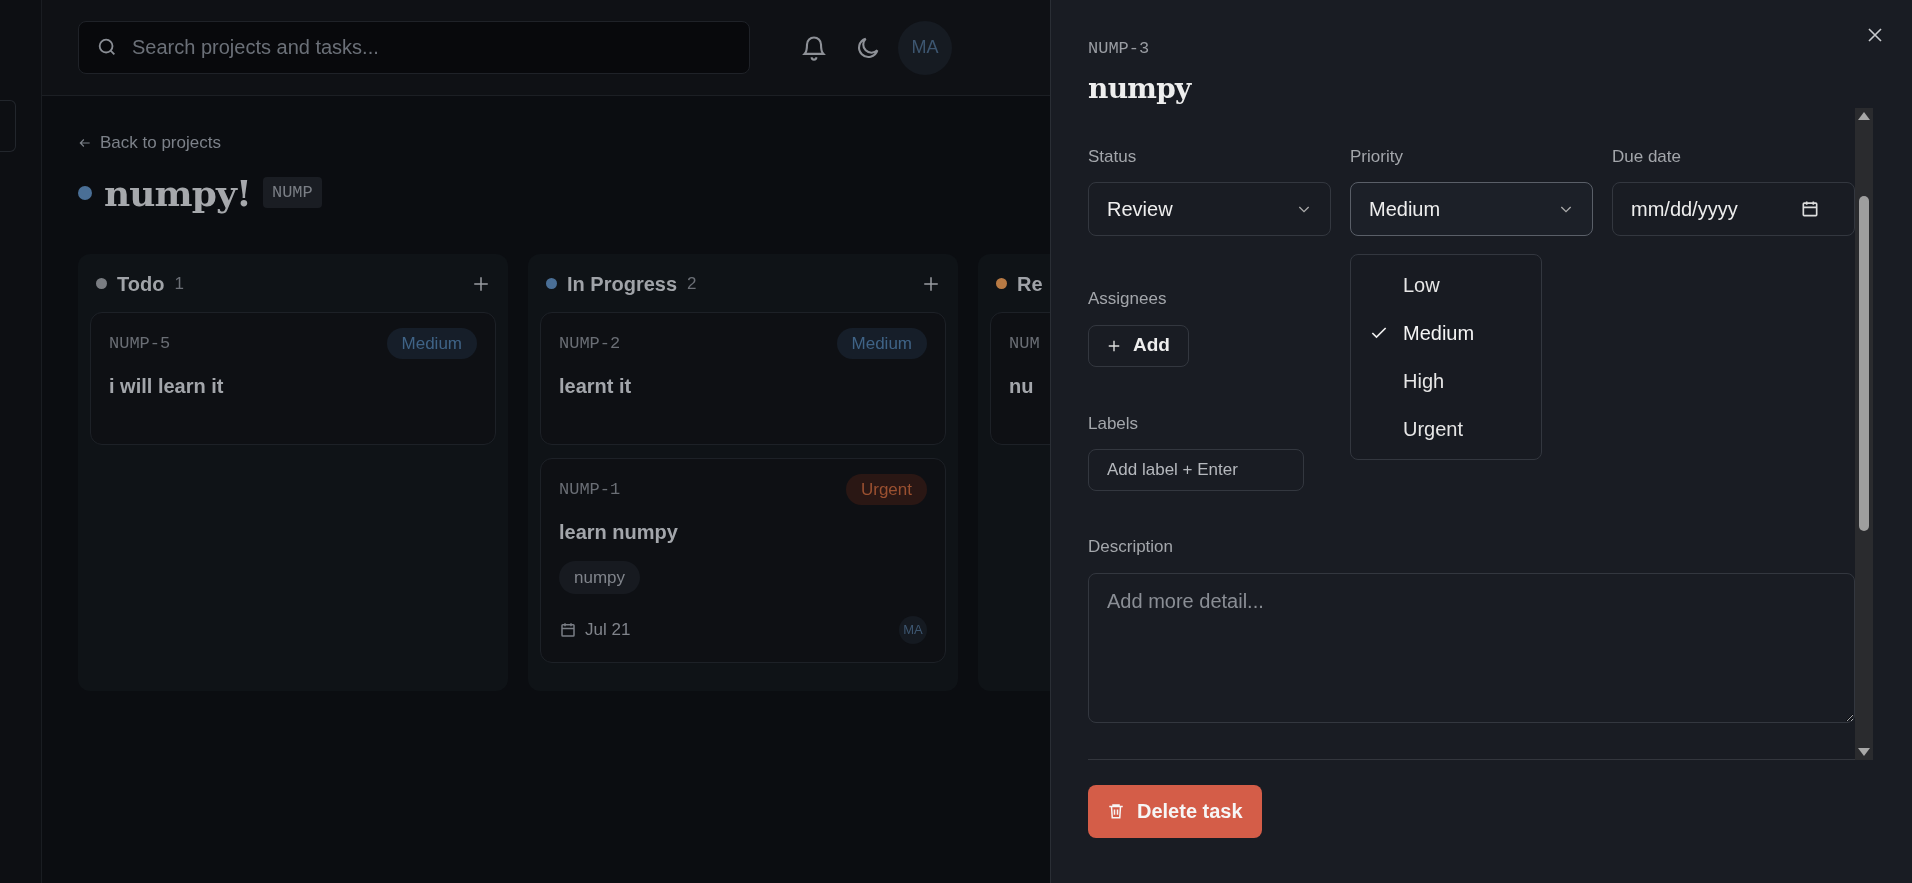 Image resolution: width=1912 pixels, height=883 pixels. What do you see at coordinates (600, 577) in the screenshot?
I see `label-tag: numpy` at bounding box center [600, 577].